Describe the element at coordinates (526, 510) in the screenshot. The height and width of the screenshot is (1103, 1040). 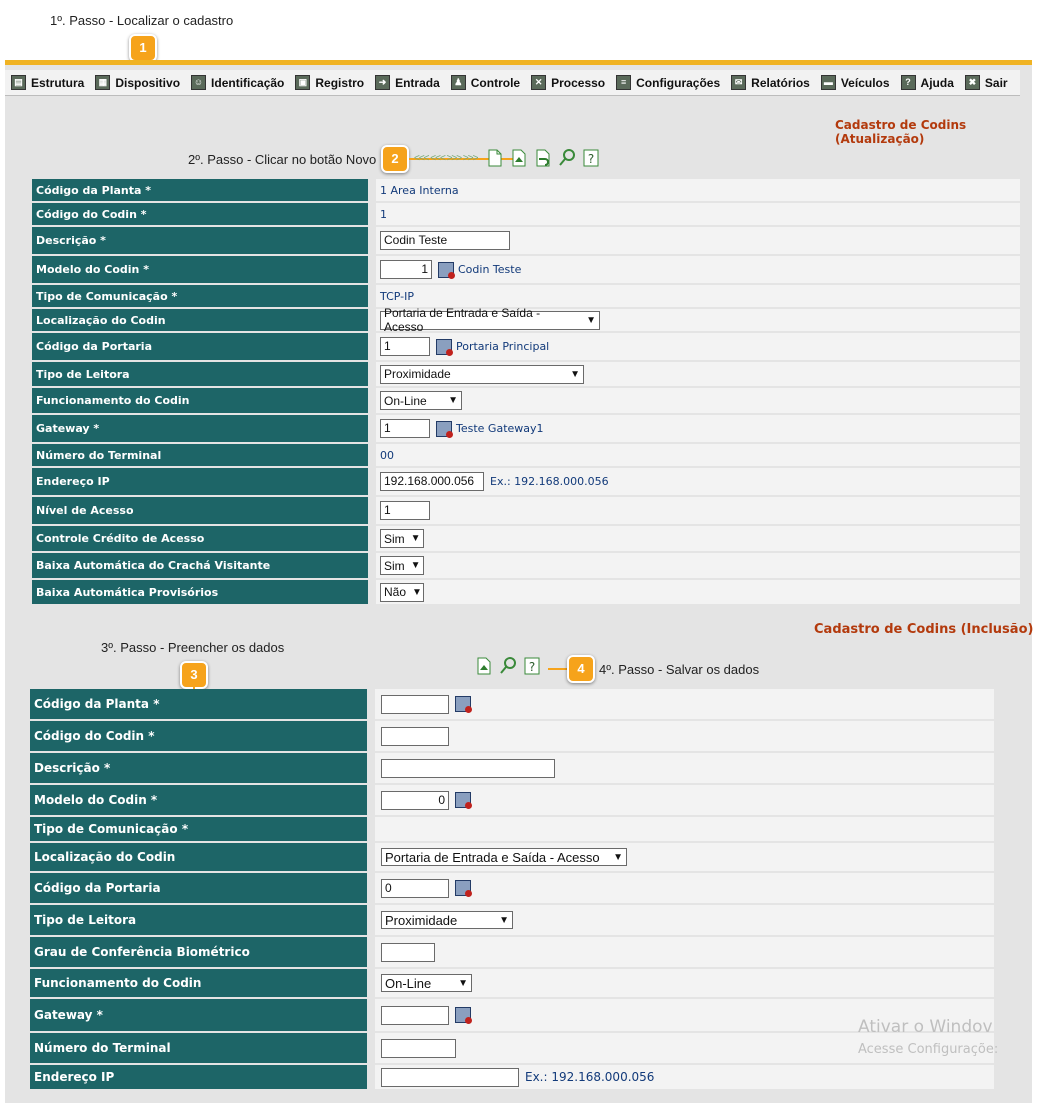
I see `update-row-nivel: Nível de Acesso 1` at that location.